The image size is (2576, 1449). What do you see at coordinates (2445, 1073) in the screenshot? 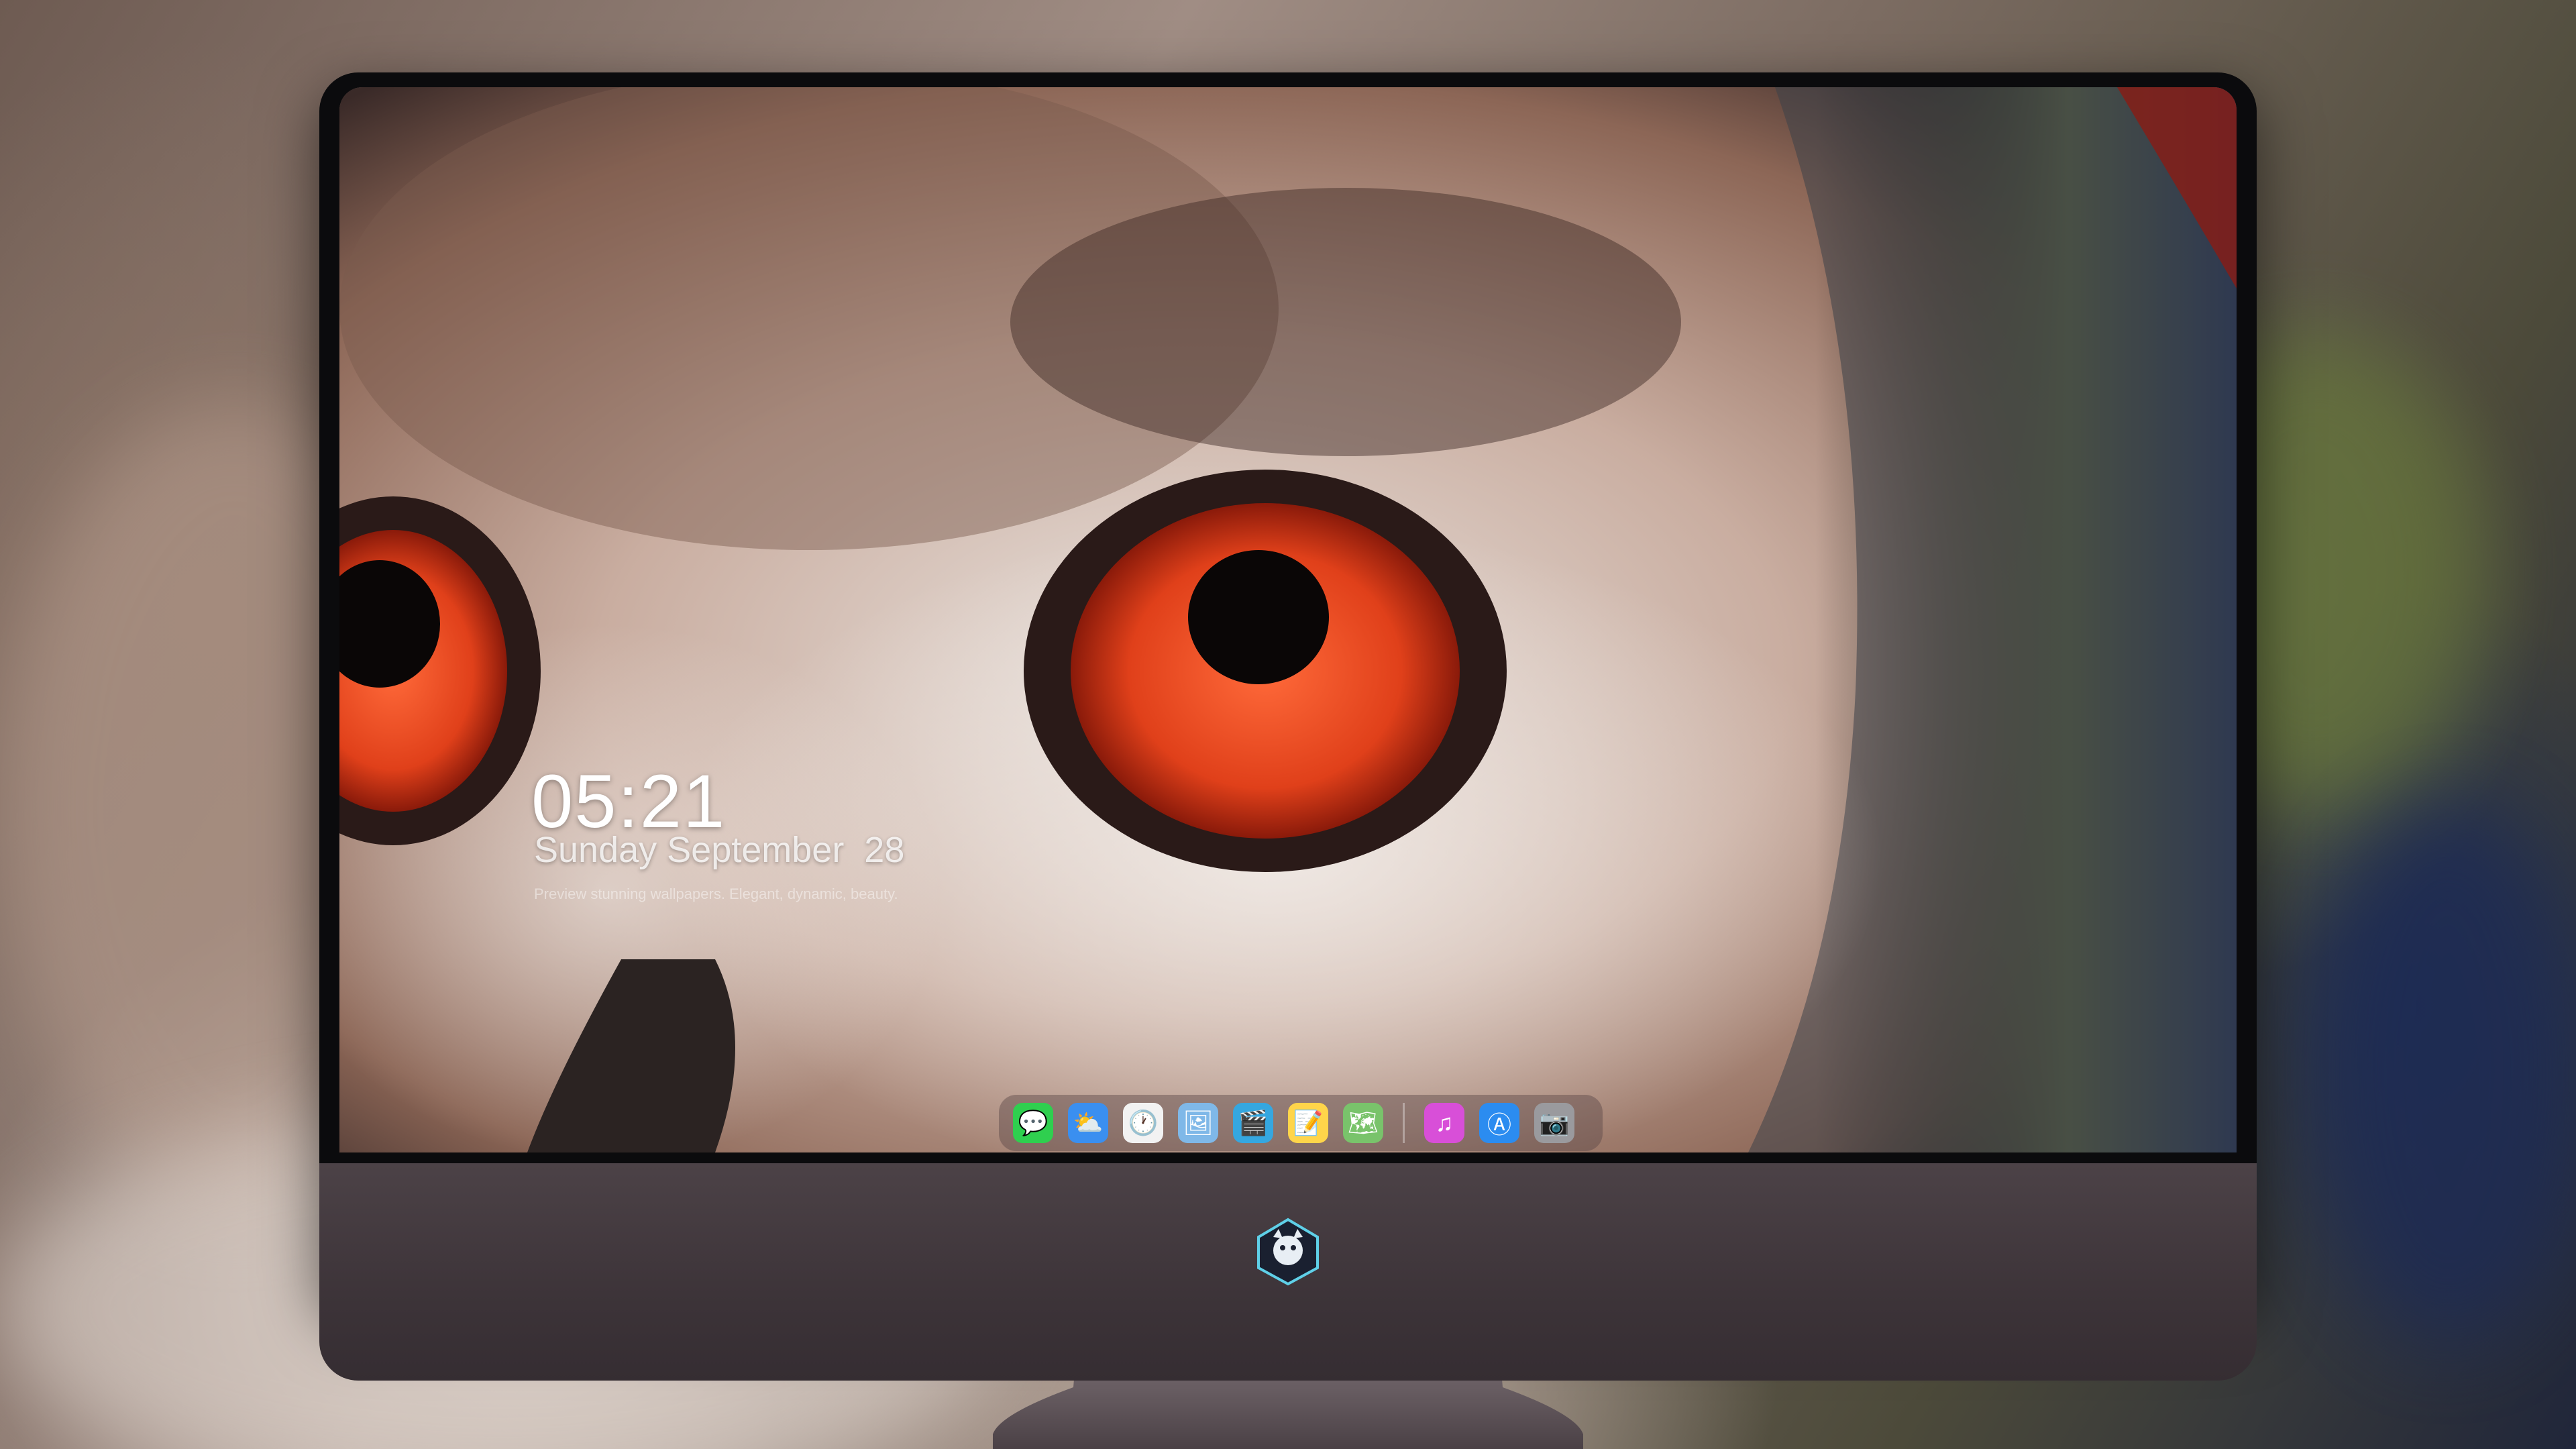
I see `background-blur-blob` at bounding box center [2445, 1073].